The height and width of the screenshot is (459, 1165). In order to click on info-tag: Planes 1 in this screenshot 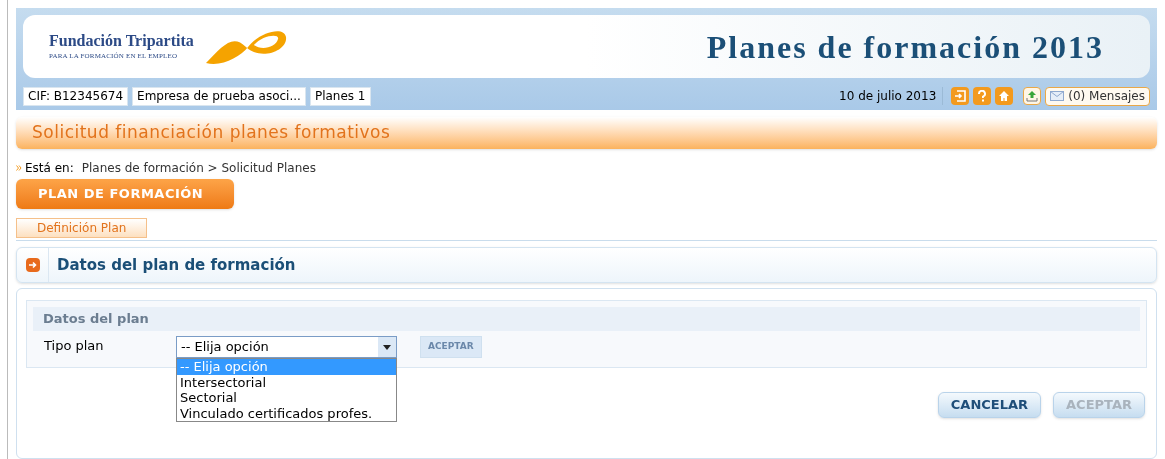, I will do `click(340, 96)`.